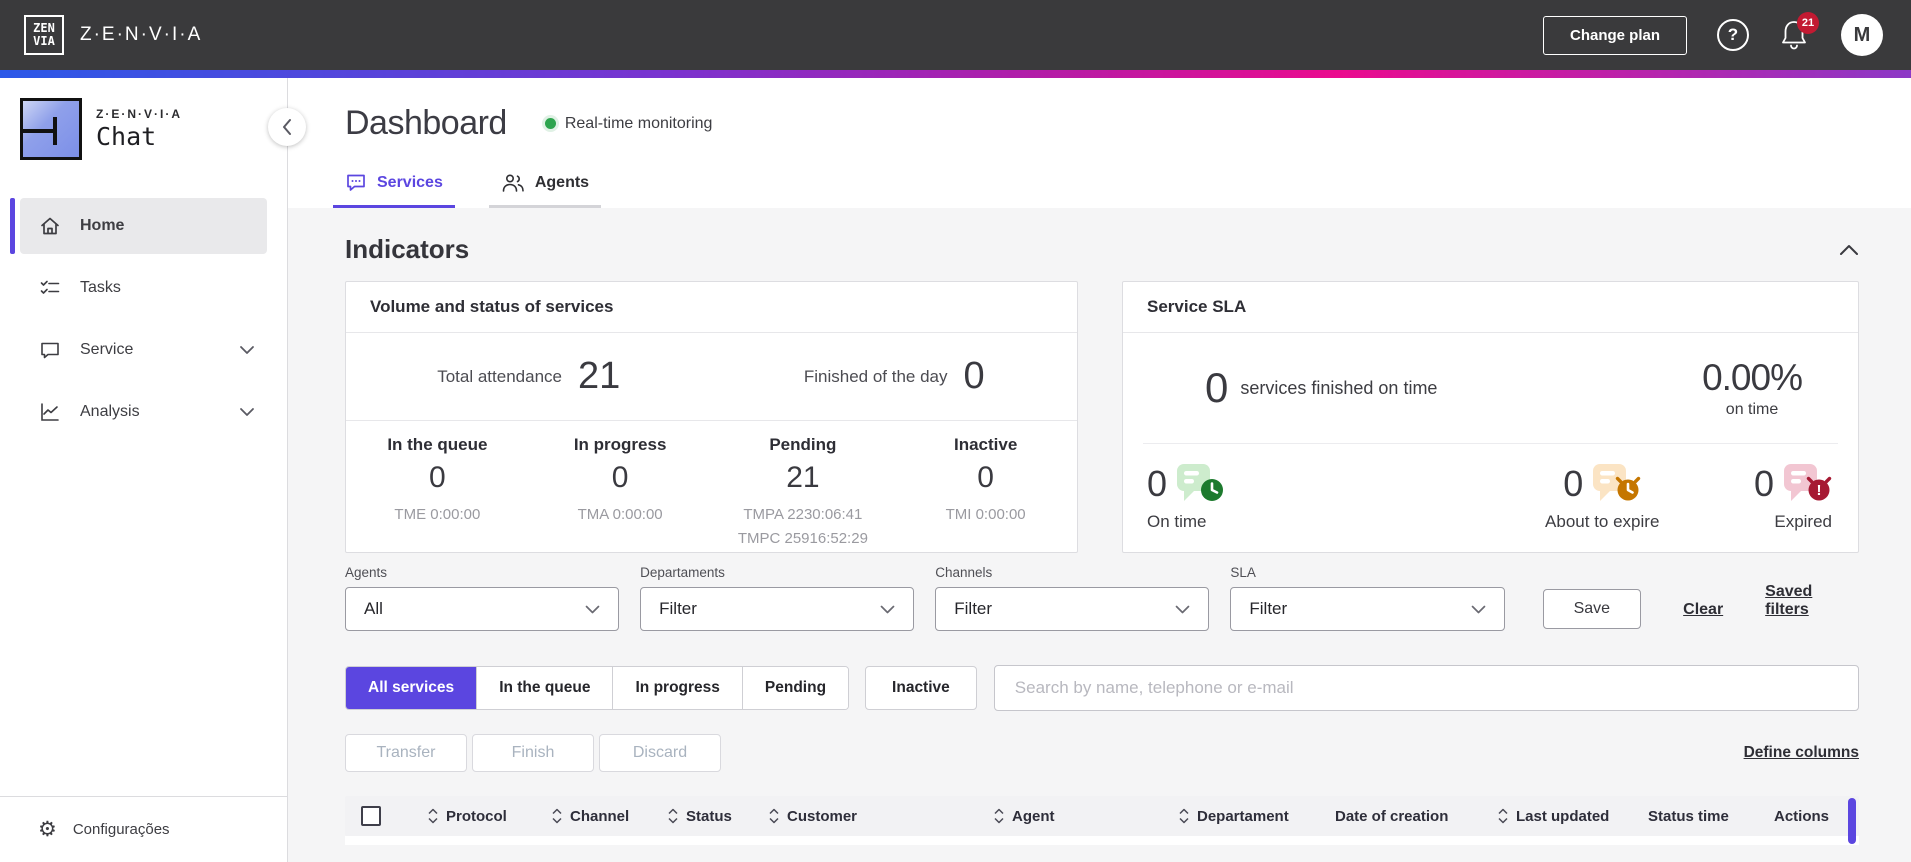 The height and width of the screenshot is (862, 1911). Describe the element at coordinates (1733, 35) in the screenshot. I see `help-icon: ?` at that location.